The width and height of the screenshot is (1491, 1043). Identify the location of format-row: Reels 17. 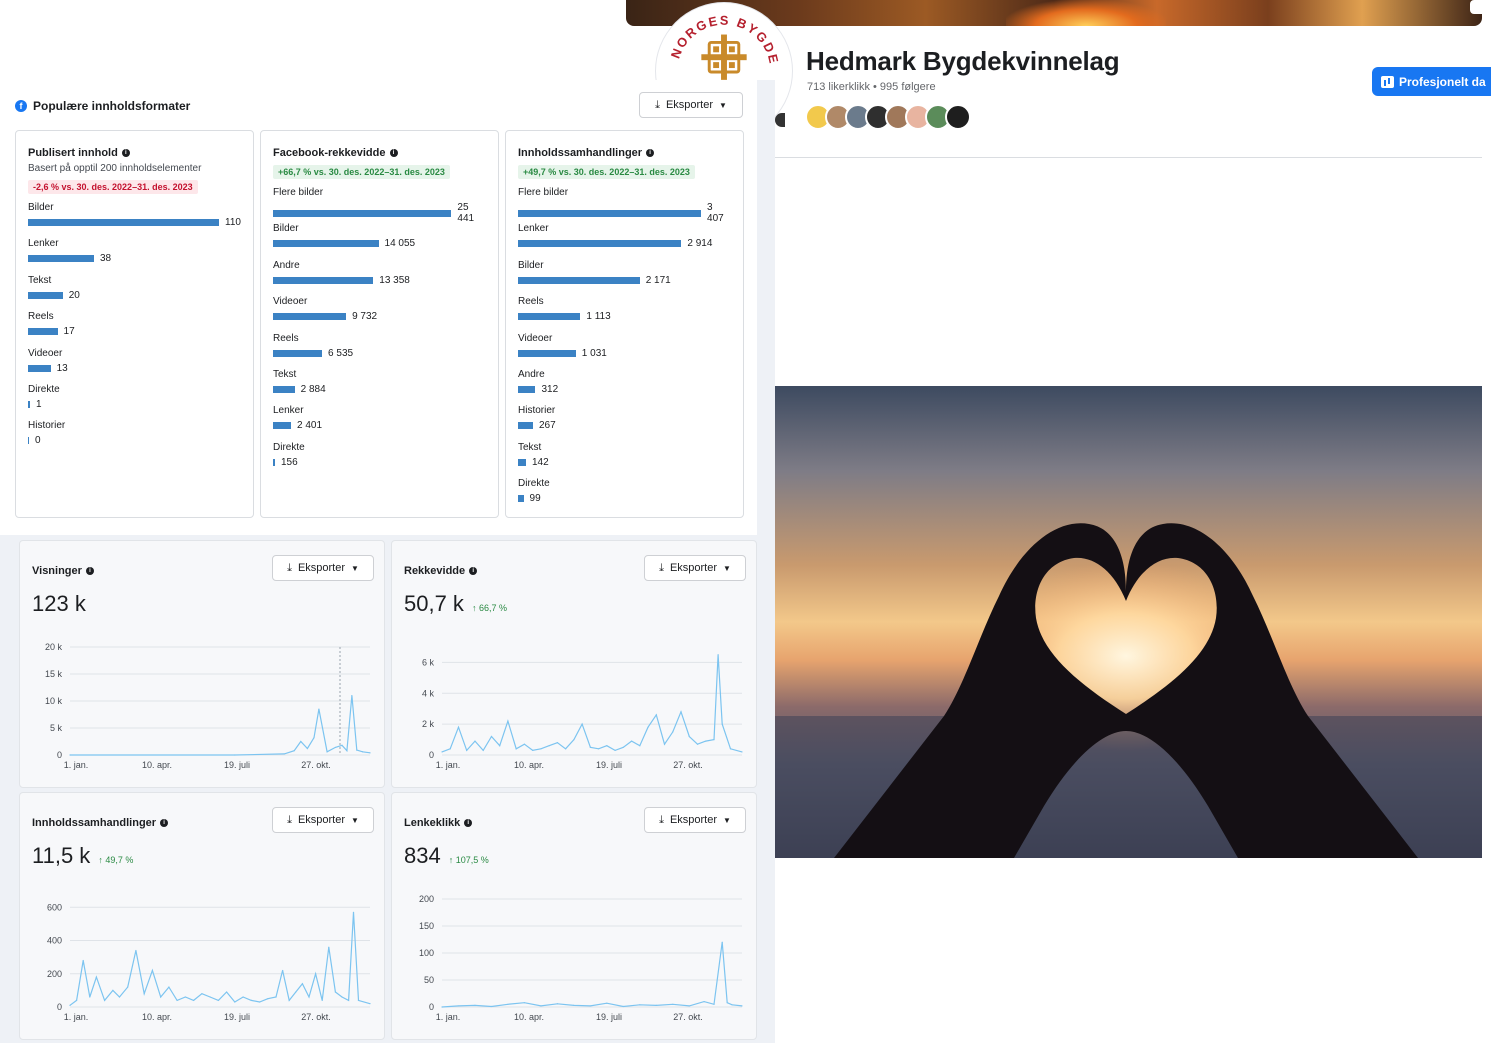
(134, 328).